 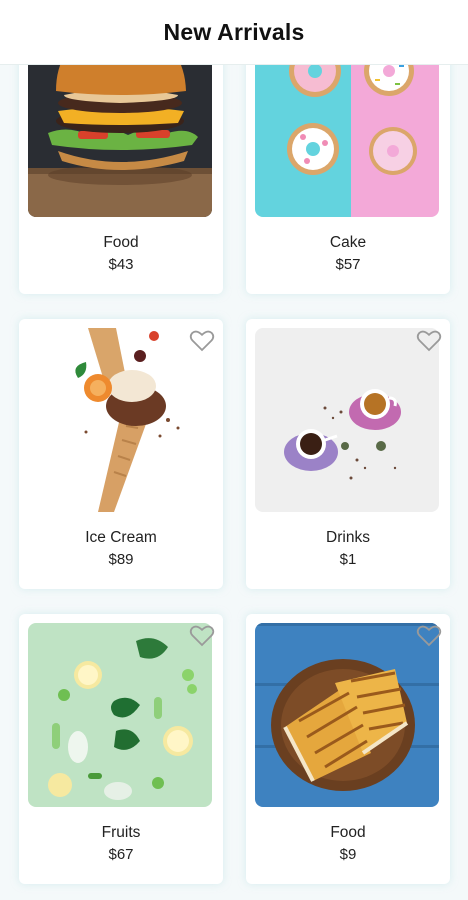 I want to click on product-card-drinks: Drinks $1, so click(x=348, y=454).